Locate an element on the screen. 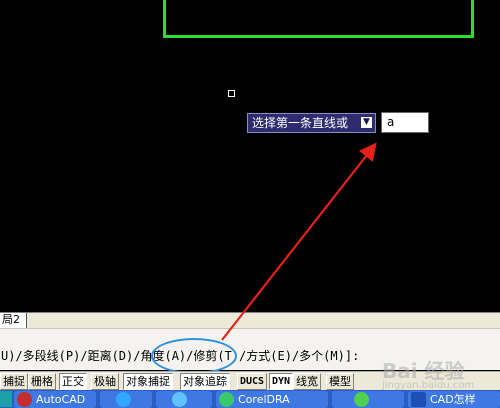  dynamic-prompt: 选择第一条直线或 ▼ is located at coordinates (311, 123).